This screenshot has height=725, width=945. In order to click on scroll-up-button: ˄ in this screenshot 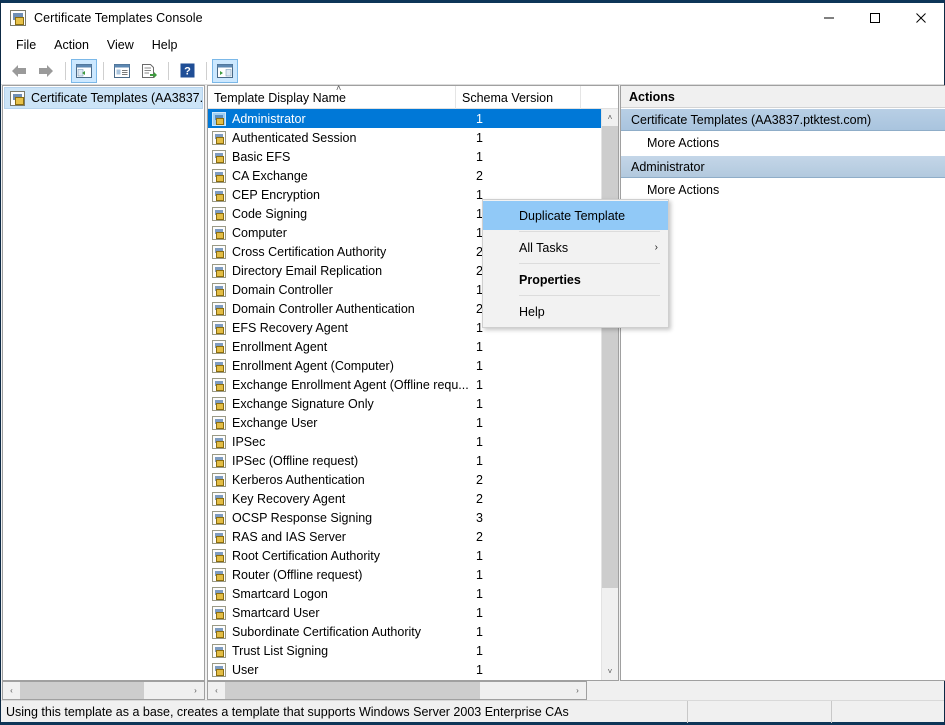, I will do `click(610, 117)`.